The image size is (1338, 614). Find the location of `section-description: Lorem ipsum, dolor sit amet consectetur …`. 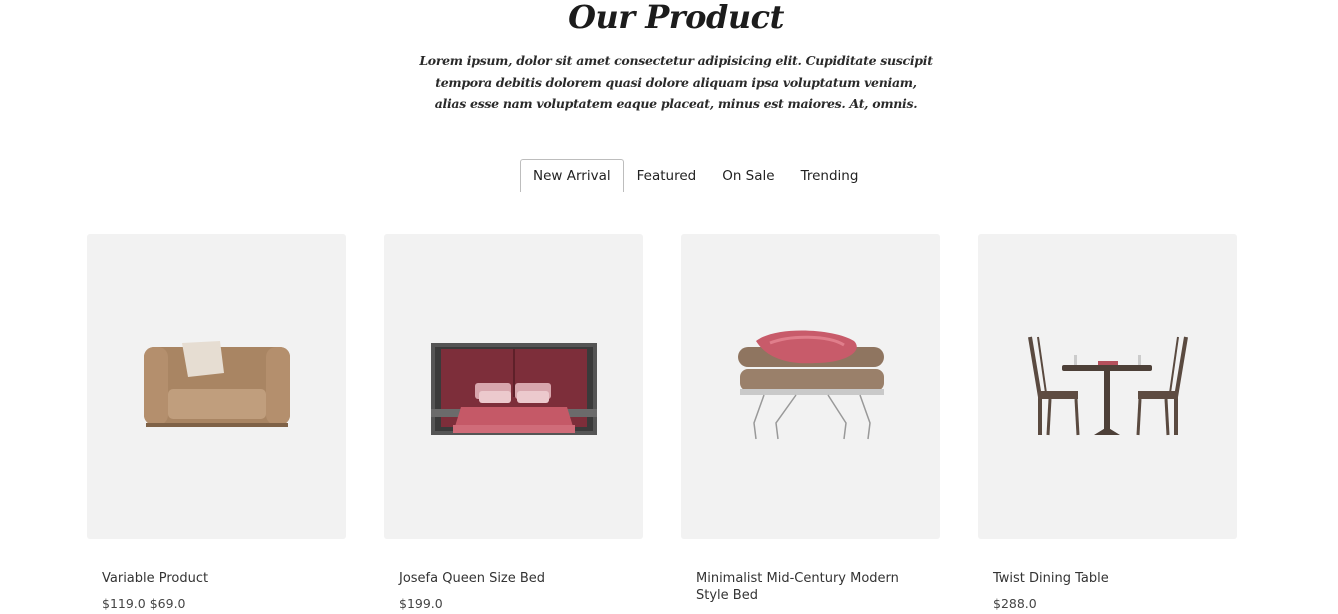

section-description: Lorem ipsum, dolor sit amet consectetur … is located at coordinates (676, 82).